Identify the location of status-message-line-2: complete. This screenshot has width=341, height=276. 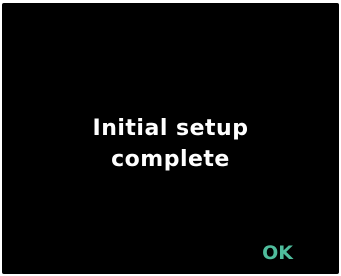
(170, 159).